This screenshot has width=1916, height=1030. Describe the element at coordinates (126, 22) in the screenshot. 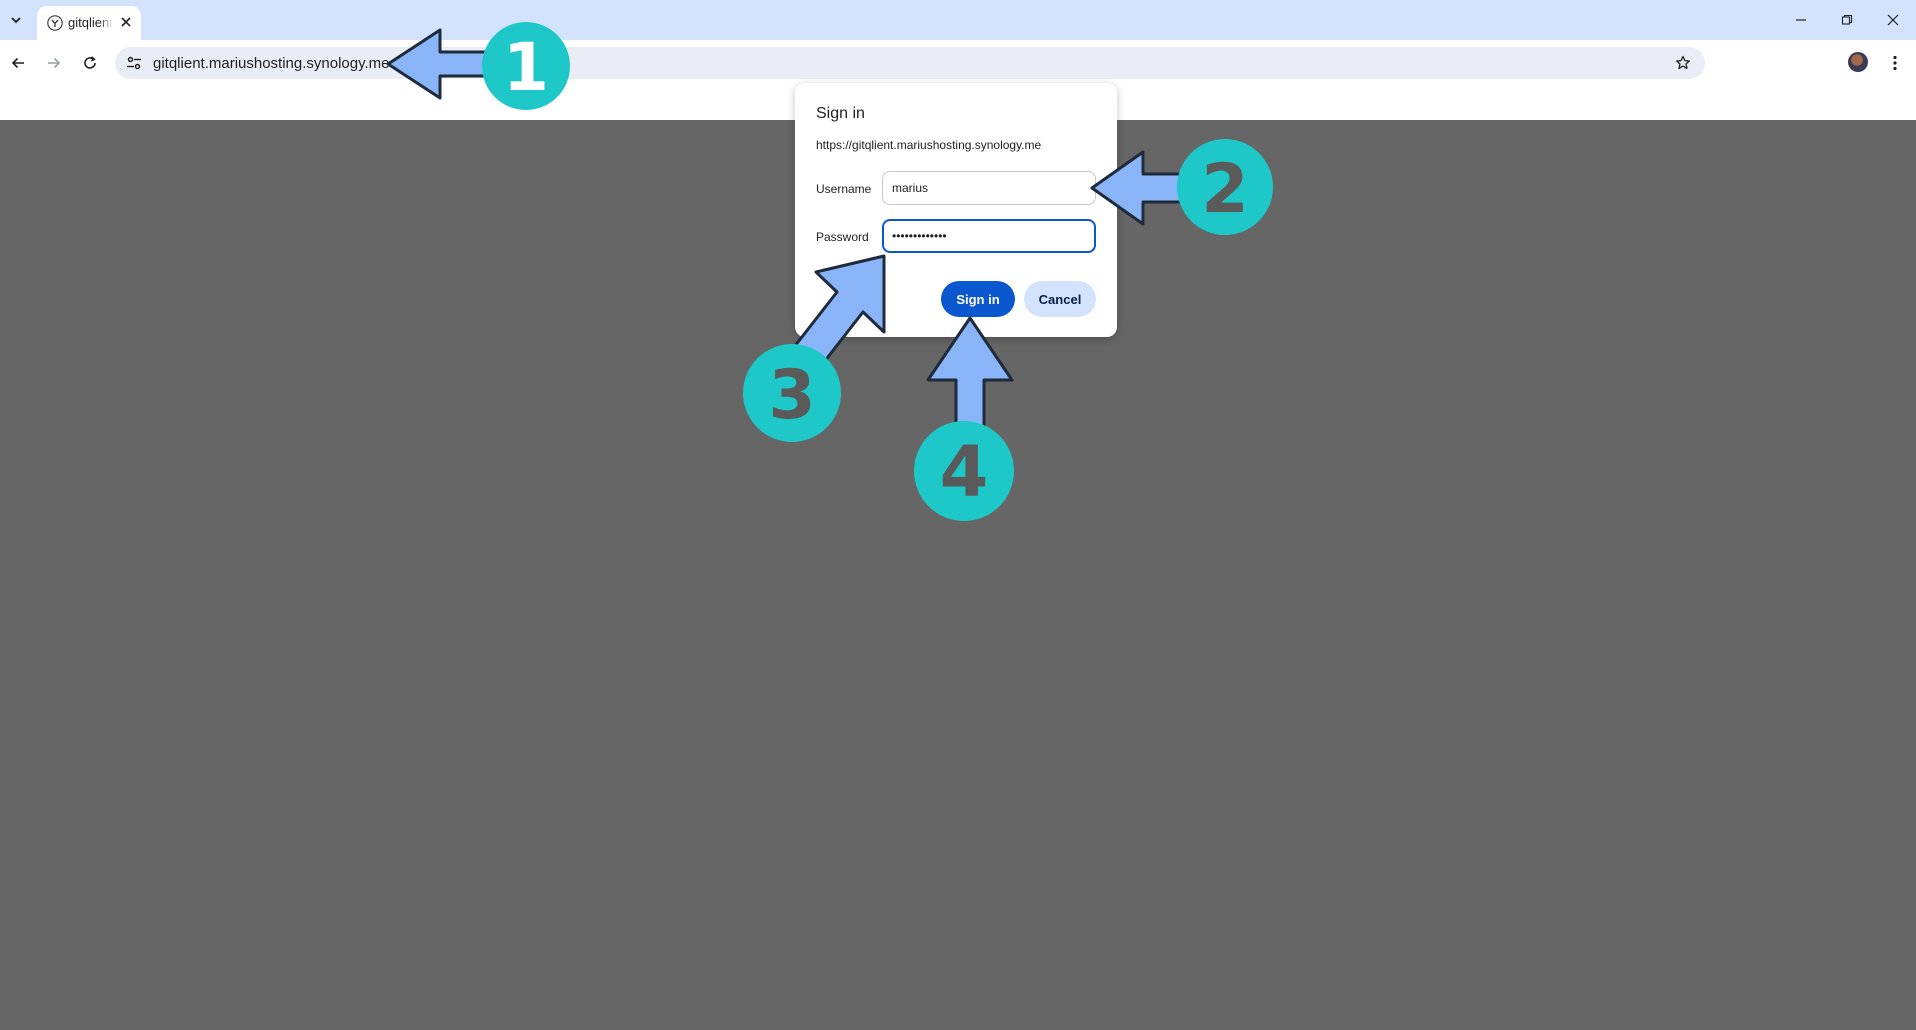

I see `tab-close-icon` at that location.